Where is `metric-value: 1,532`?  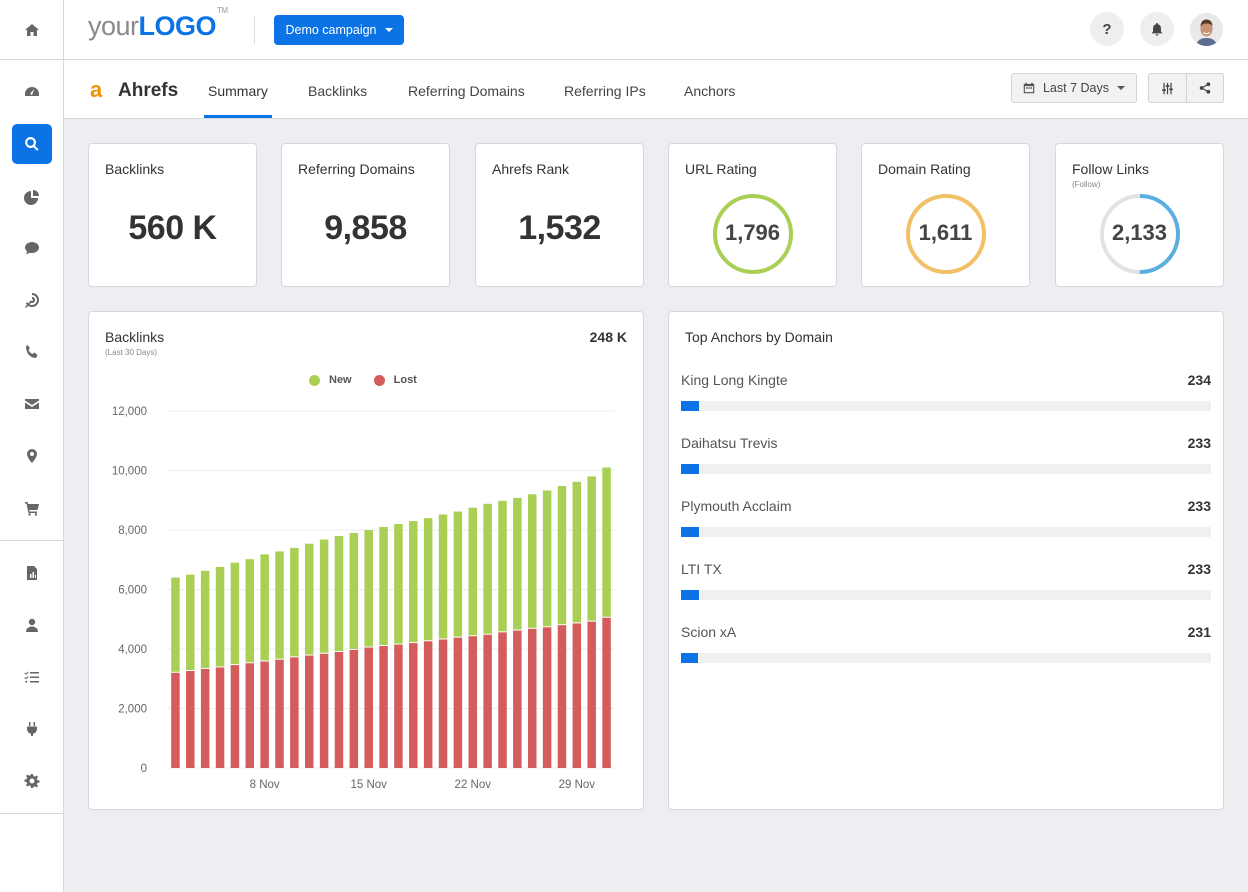 metric-value: 1,532 is located at coordinates (559, 228).